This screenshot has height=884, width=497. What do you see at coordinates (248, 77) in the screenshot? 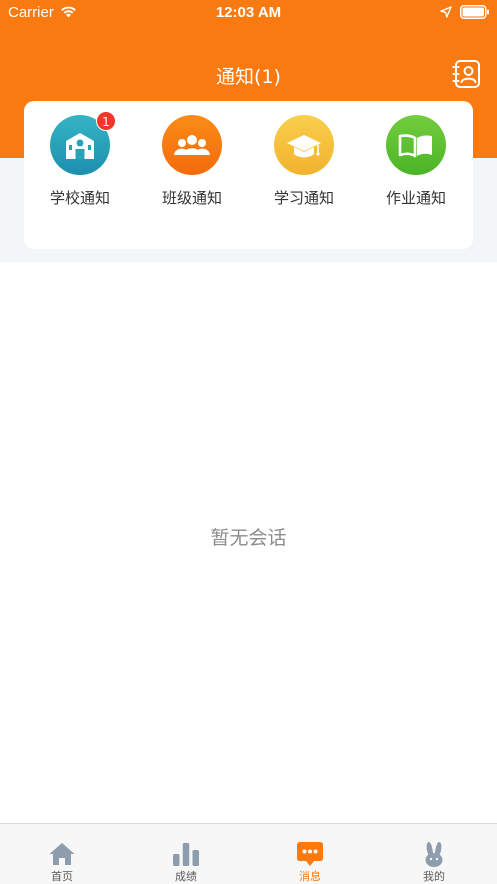
I see `page-title: 通知(1)` at bounding box center [248, 77].